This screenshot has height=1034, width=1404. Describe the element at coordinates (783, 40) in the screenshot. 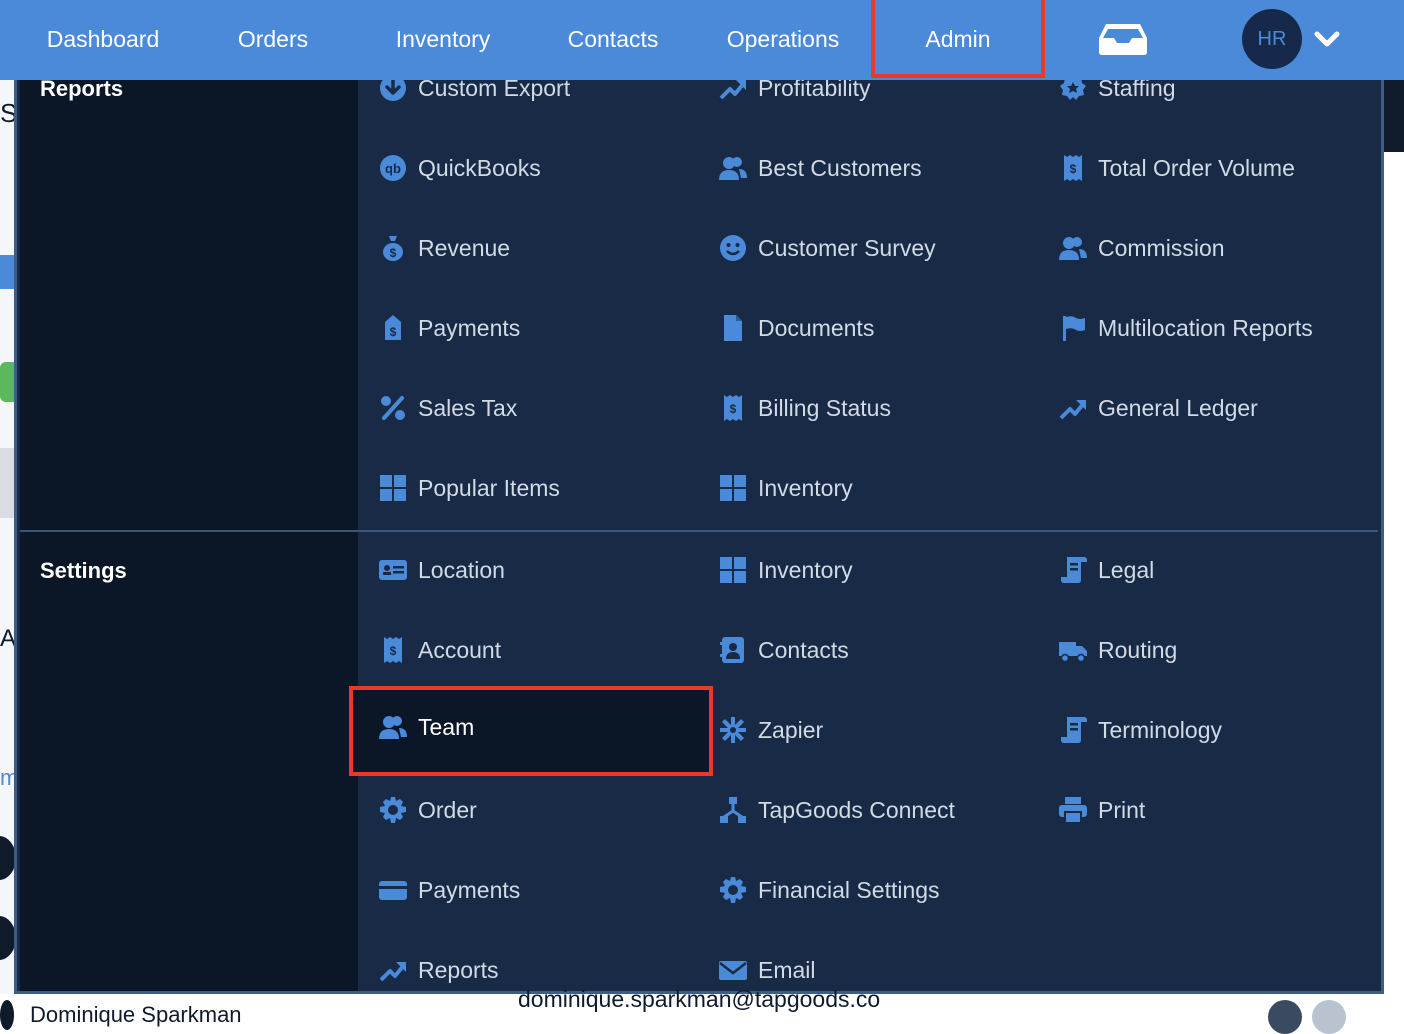

I see `nav-operations: Operations` at that location.